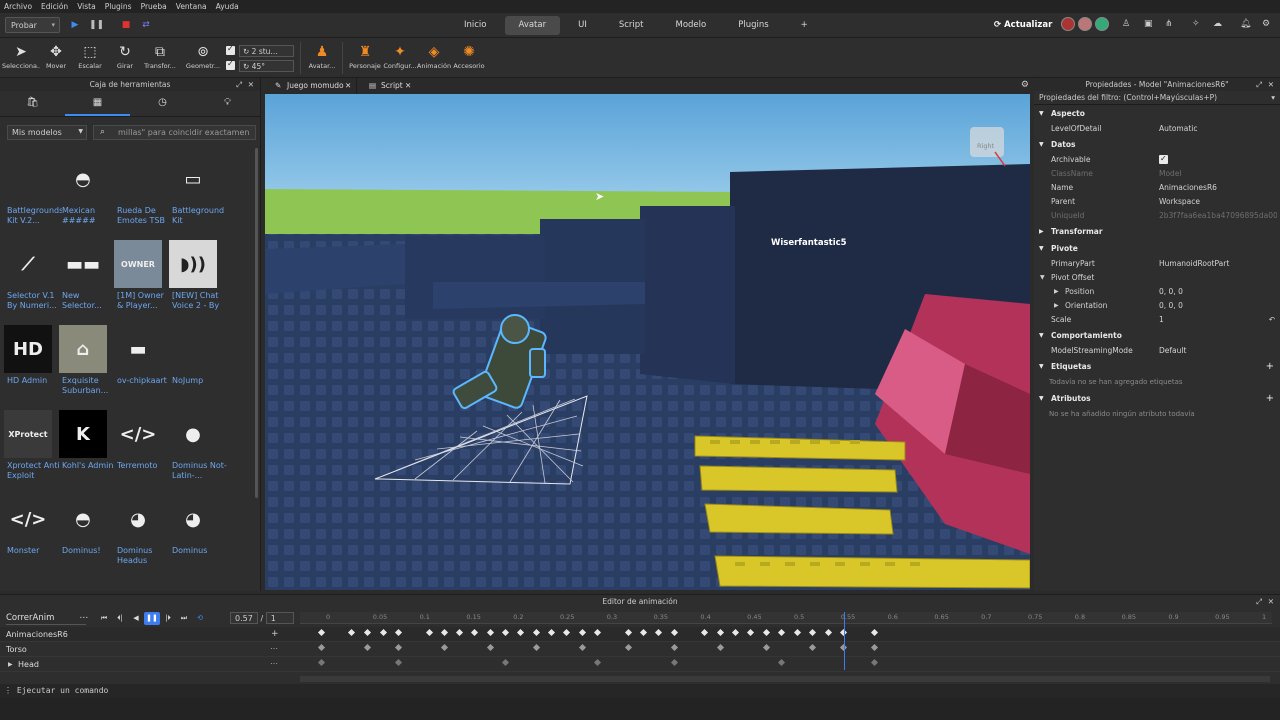 Image resolution: width=1280 pixels, height=720 pixels. Describe the element at coordinates (1157, 129) in the screenshot. I see `prop-level-of-detail: LevelOfDetail Automatic` at that location.